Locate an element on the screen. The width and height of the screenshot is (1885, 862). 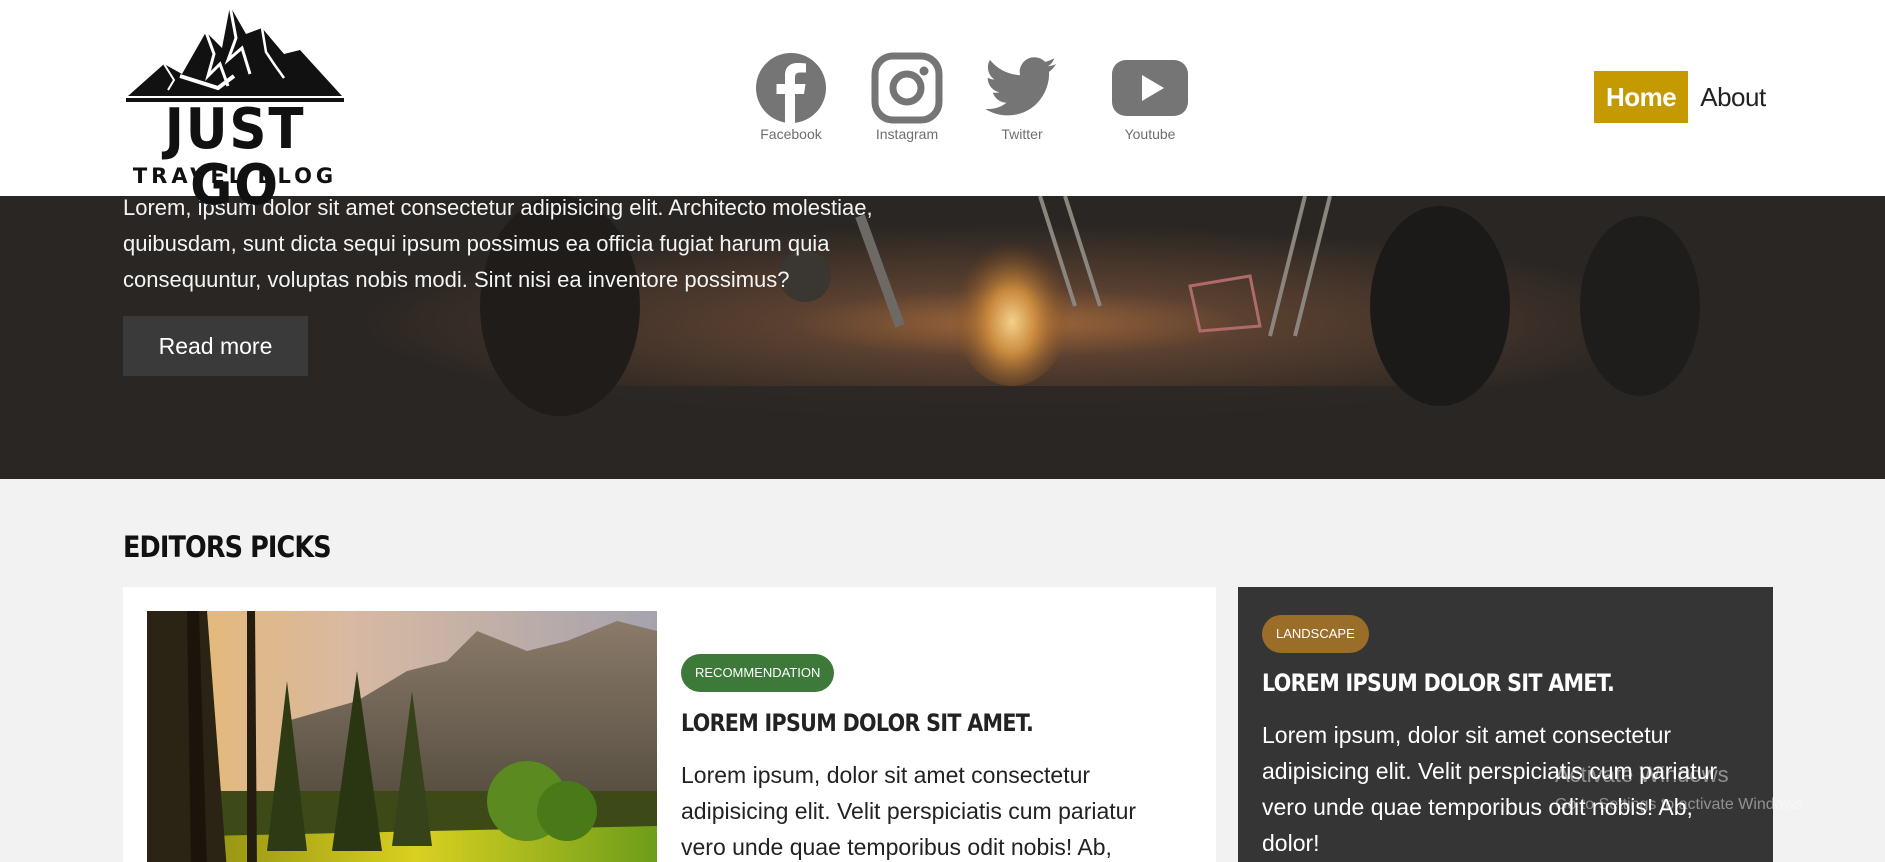
social-label-instagram: Instagram is located at coordinates (907, 134).